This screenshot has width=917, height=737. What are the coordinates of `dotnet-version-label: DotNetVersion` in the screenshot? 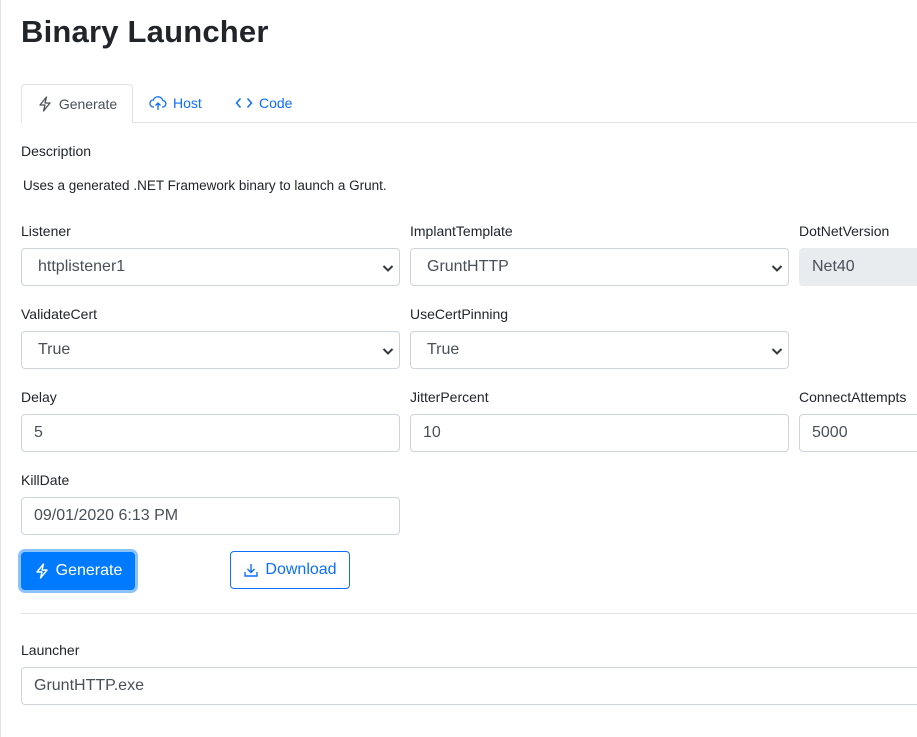 It's located at (844, 231).